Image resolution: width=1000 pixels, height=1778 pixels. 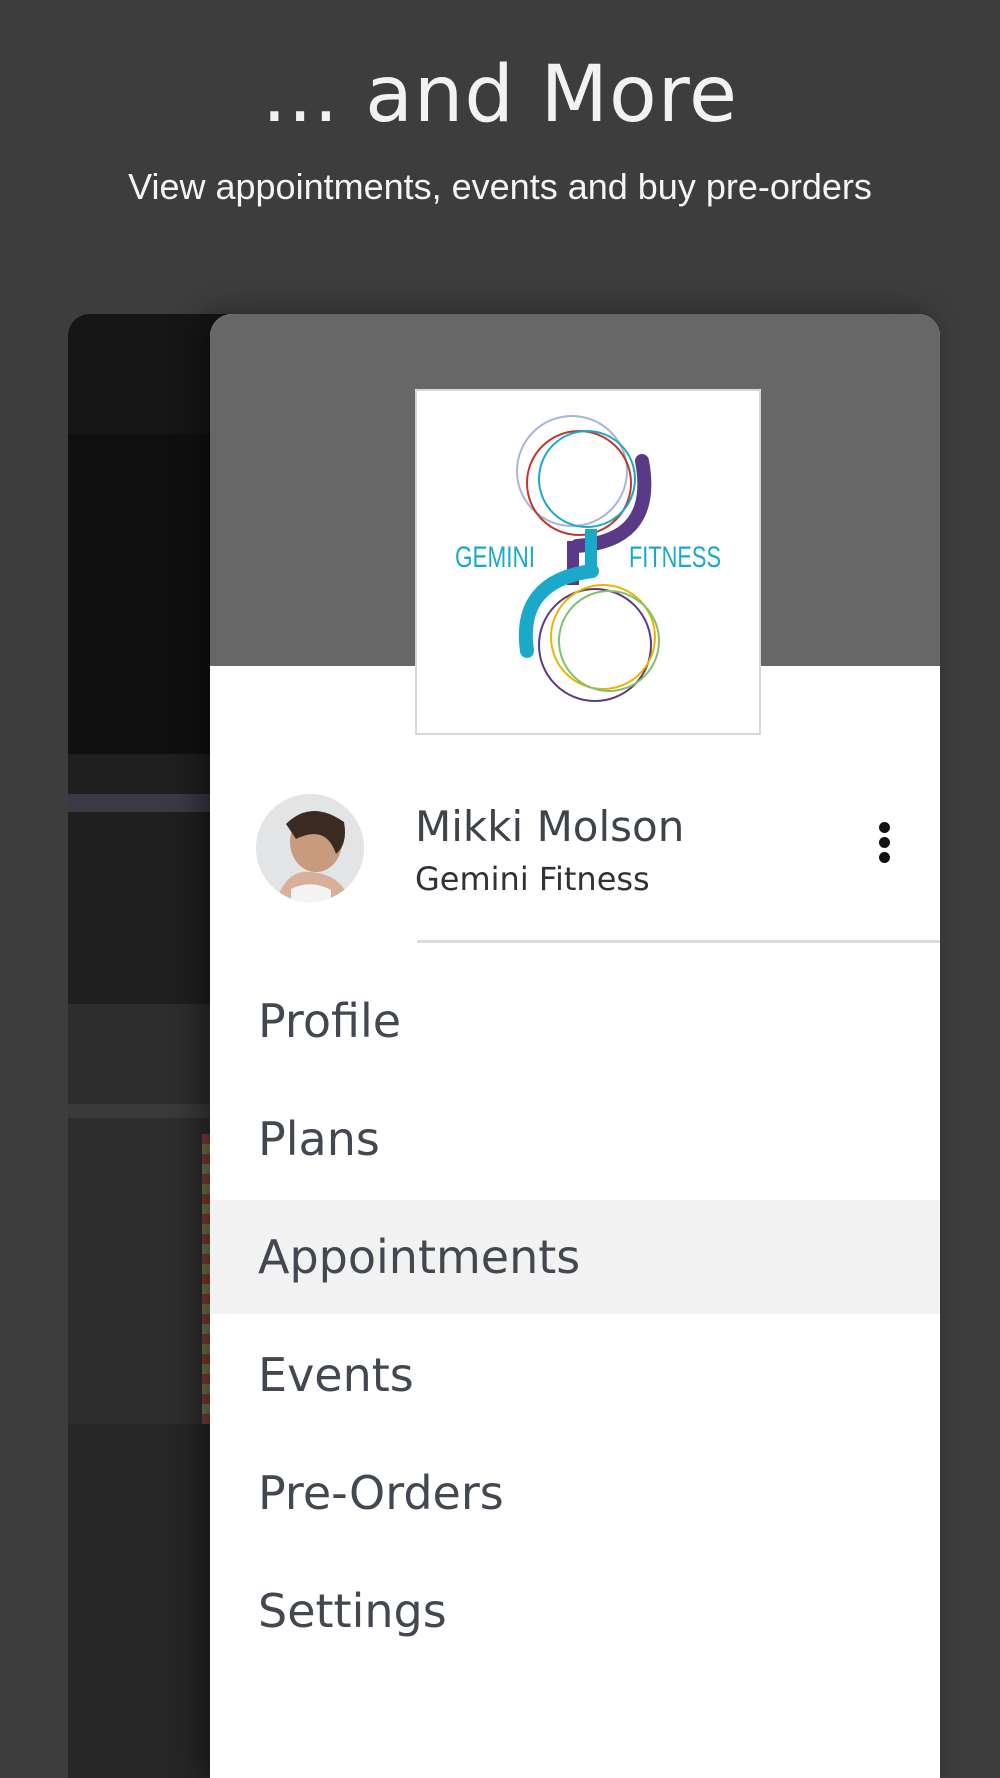 I want to click on menu-item-appointments: Appointments, so click(x=575, y=1257).